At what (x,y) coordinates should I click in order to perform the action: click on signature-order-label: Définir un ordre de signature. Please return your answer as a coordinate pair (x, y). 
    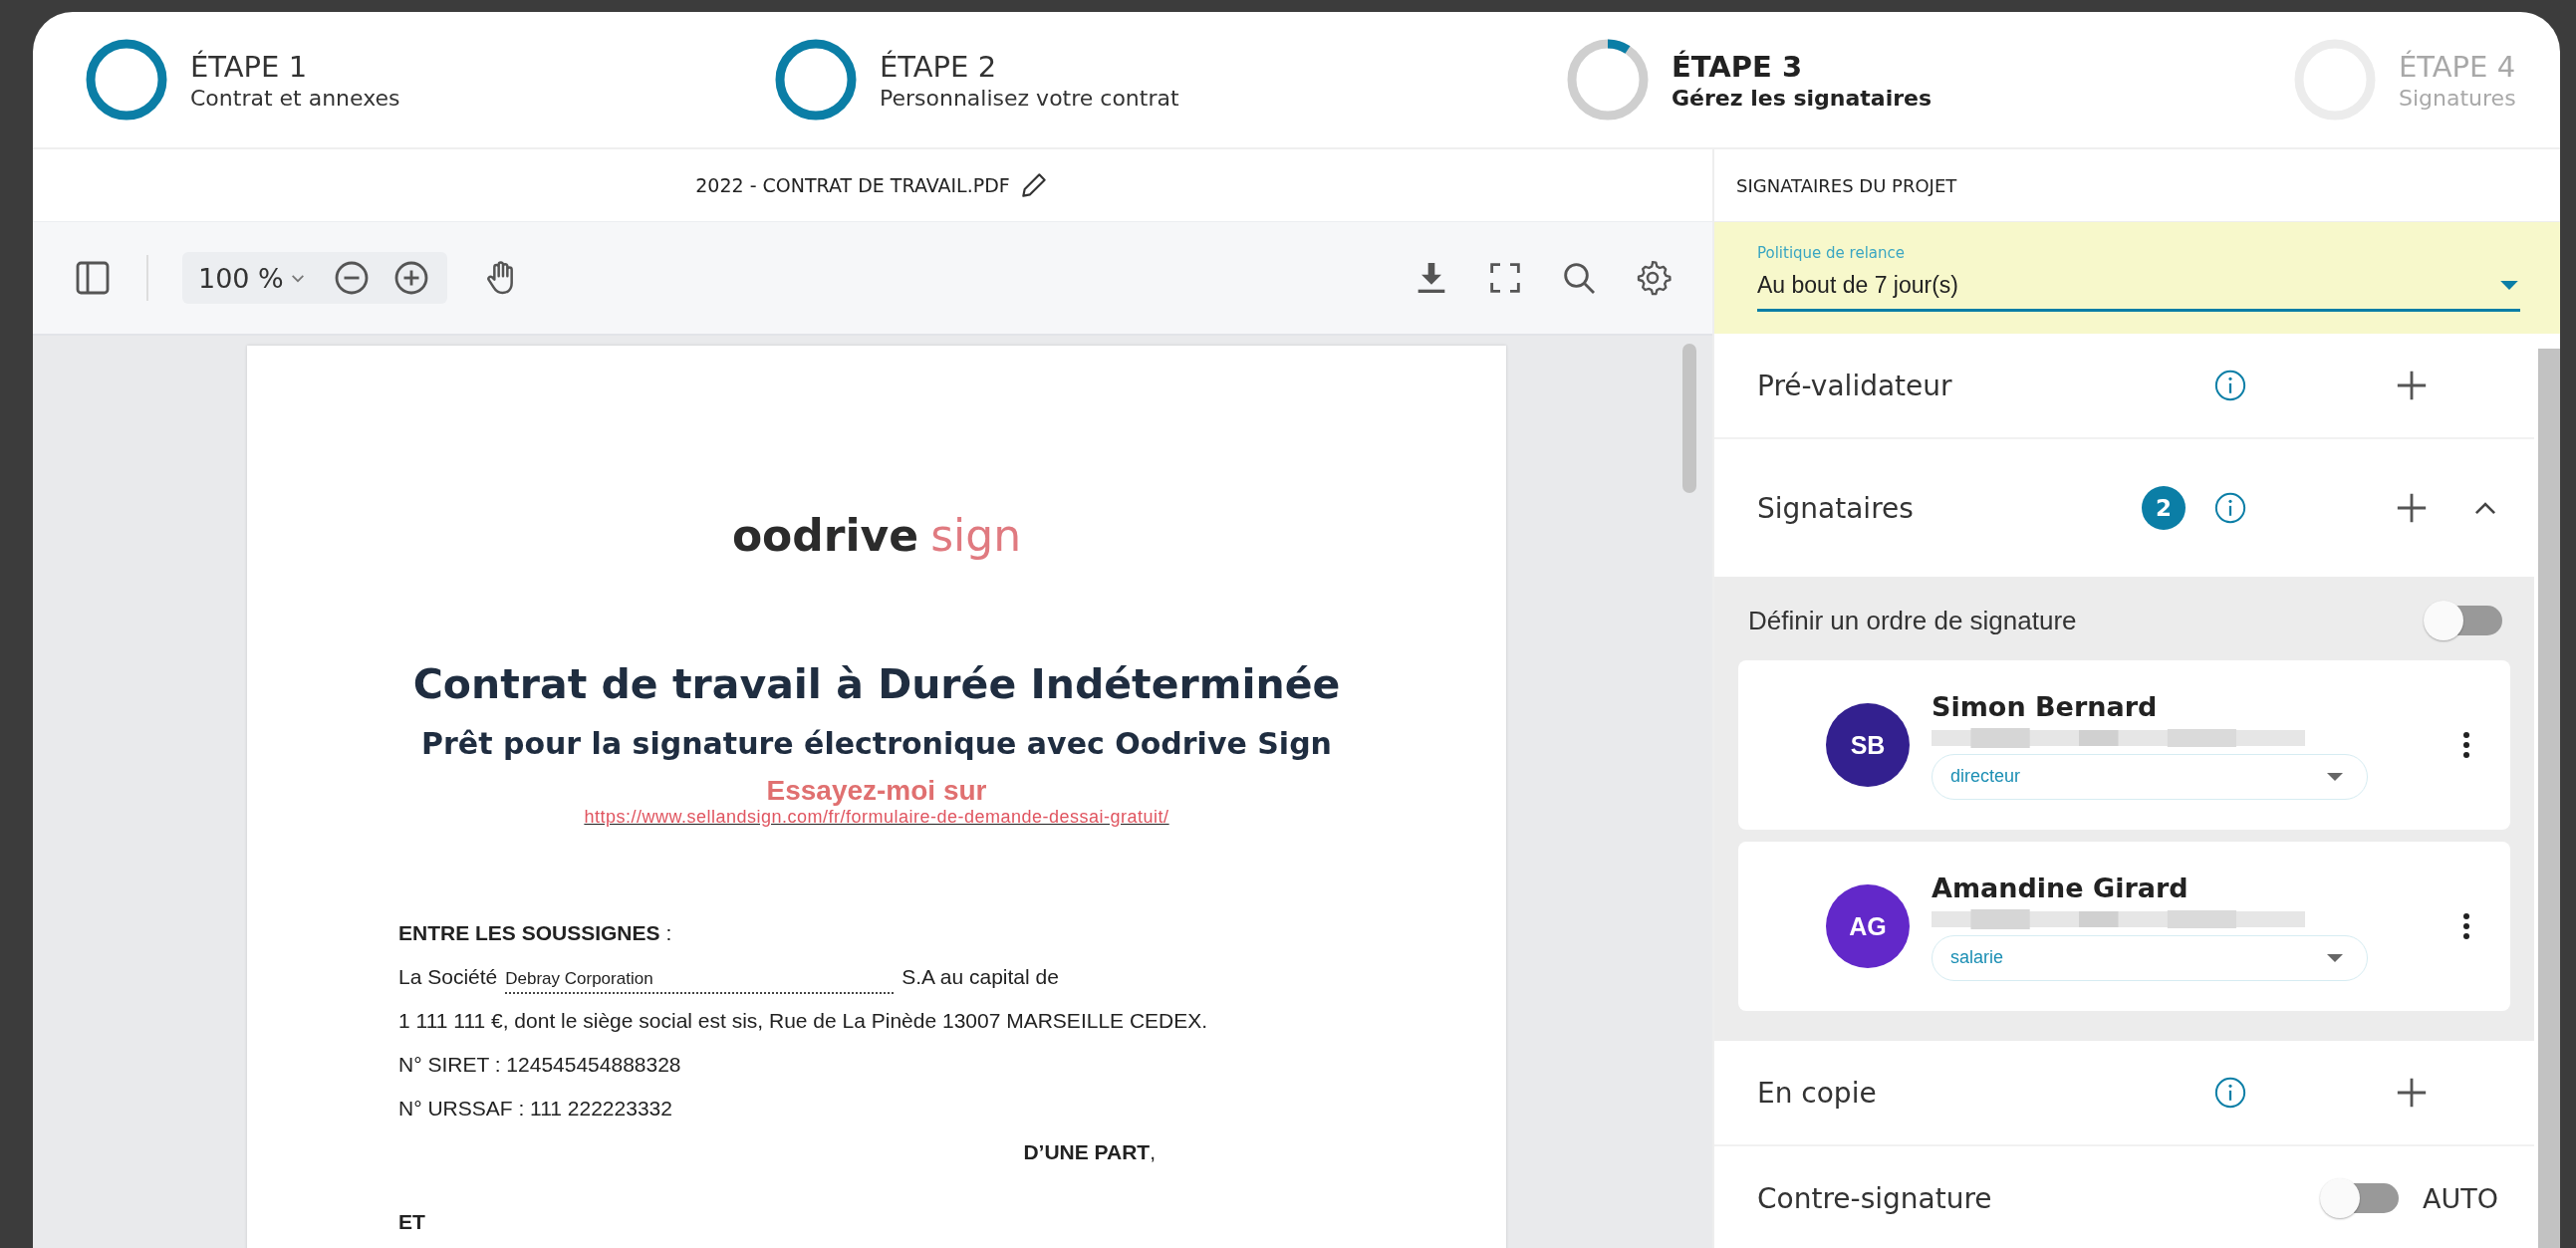
    Looking at the image, I should click on (1912, 621).